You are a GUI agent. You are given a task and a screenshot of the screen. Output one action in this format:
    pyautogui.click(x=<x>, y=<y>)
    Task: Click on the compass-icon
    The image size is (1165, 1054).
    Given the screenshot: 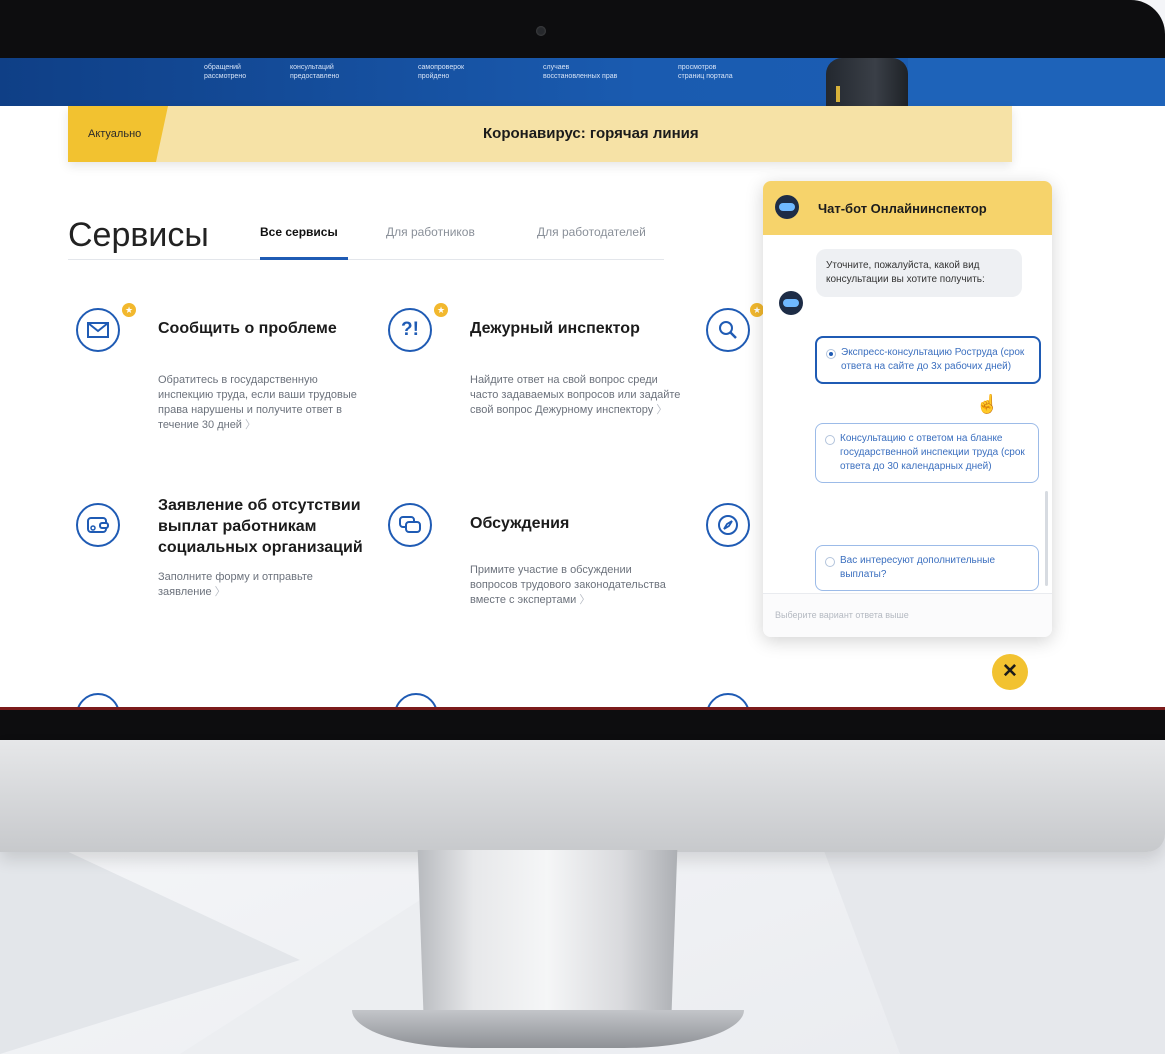 What is the action you would take?
    pyautogui.click(x=728, y=525)
    